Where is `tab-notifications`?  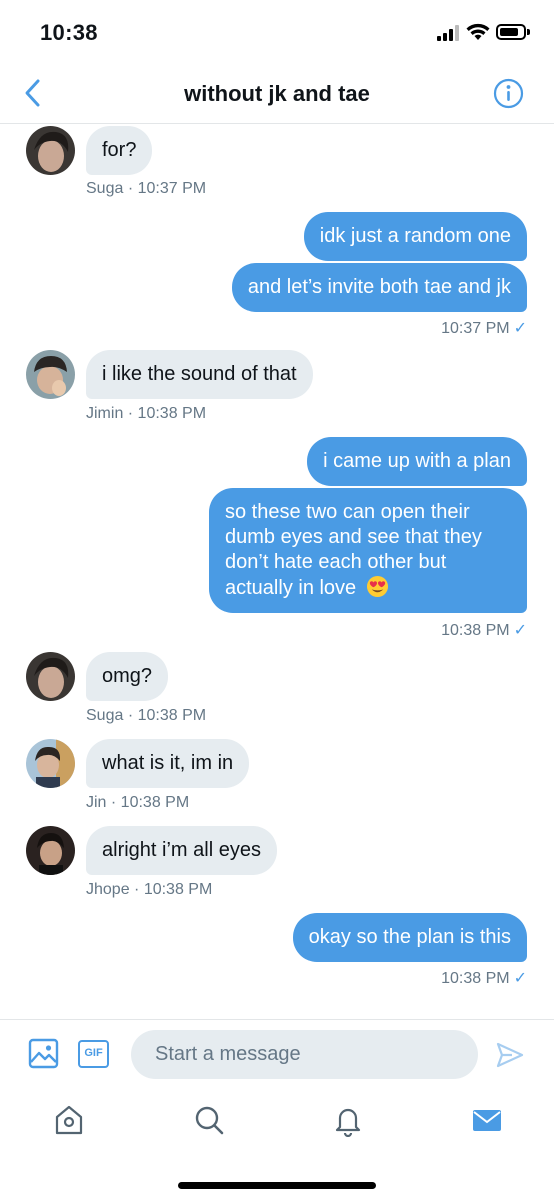 tab-notifications is located at coordinates (348, 1120).